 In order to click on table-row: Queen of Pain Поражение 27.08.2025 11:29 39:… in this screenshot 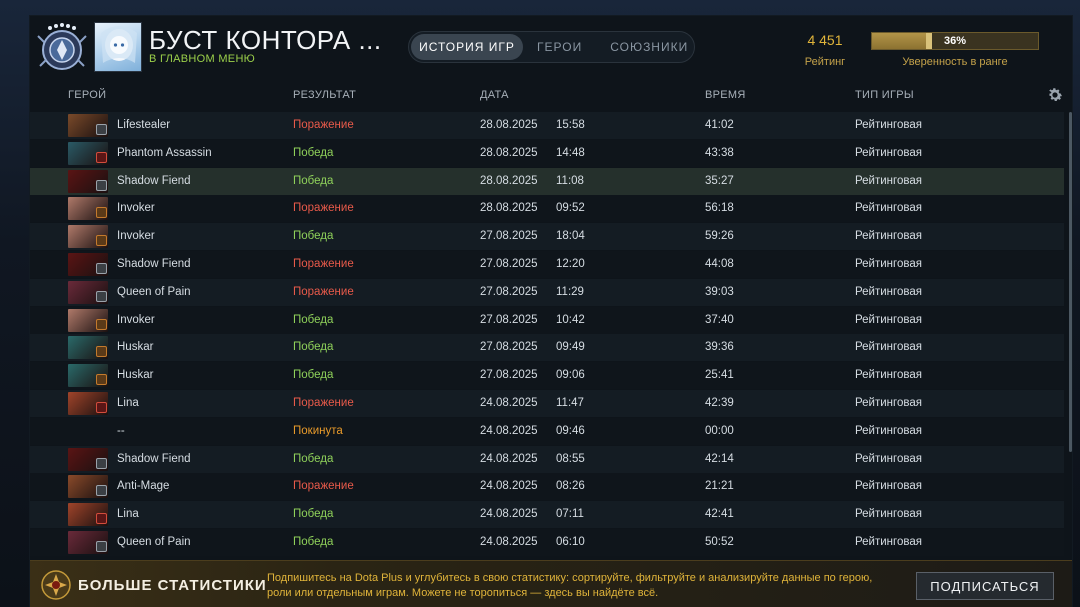, I will do `click(547, 292)`.